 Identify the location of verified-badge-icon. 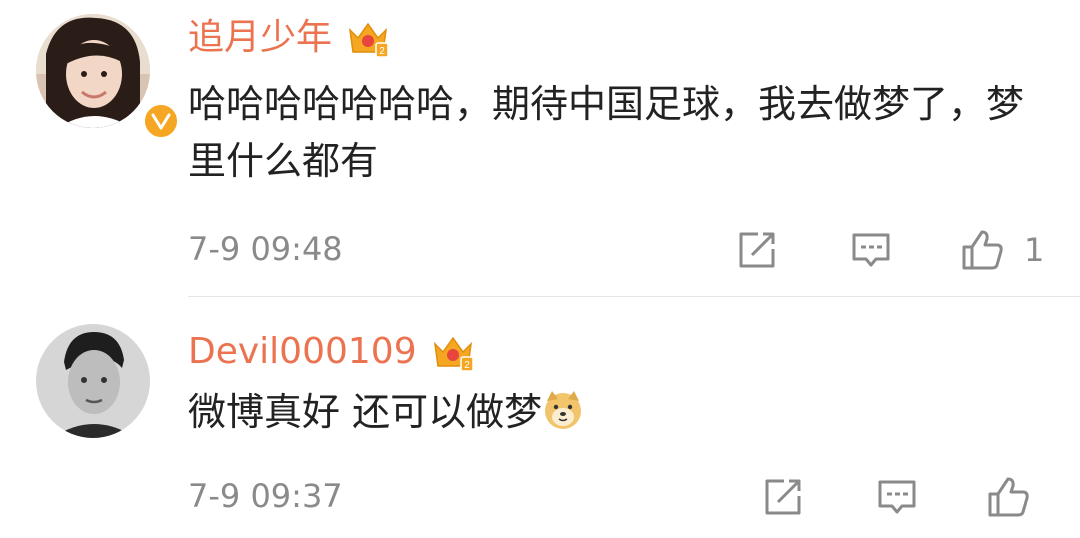
(161, 121).